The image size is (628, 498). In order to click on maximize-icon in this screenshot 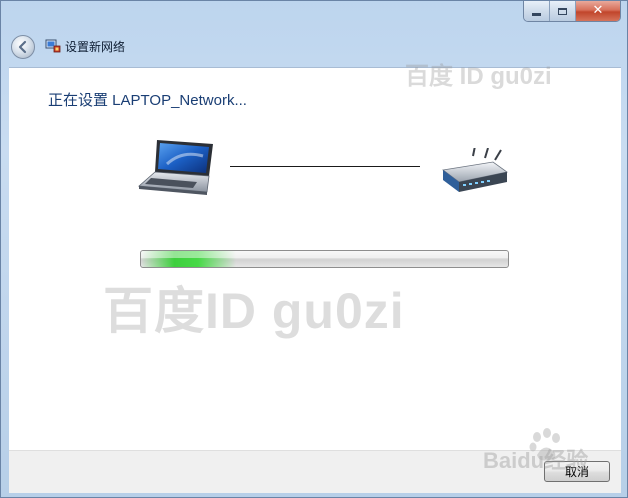, I will do `click(562, 11)`.